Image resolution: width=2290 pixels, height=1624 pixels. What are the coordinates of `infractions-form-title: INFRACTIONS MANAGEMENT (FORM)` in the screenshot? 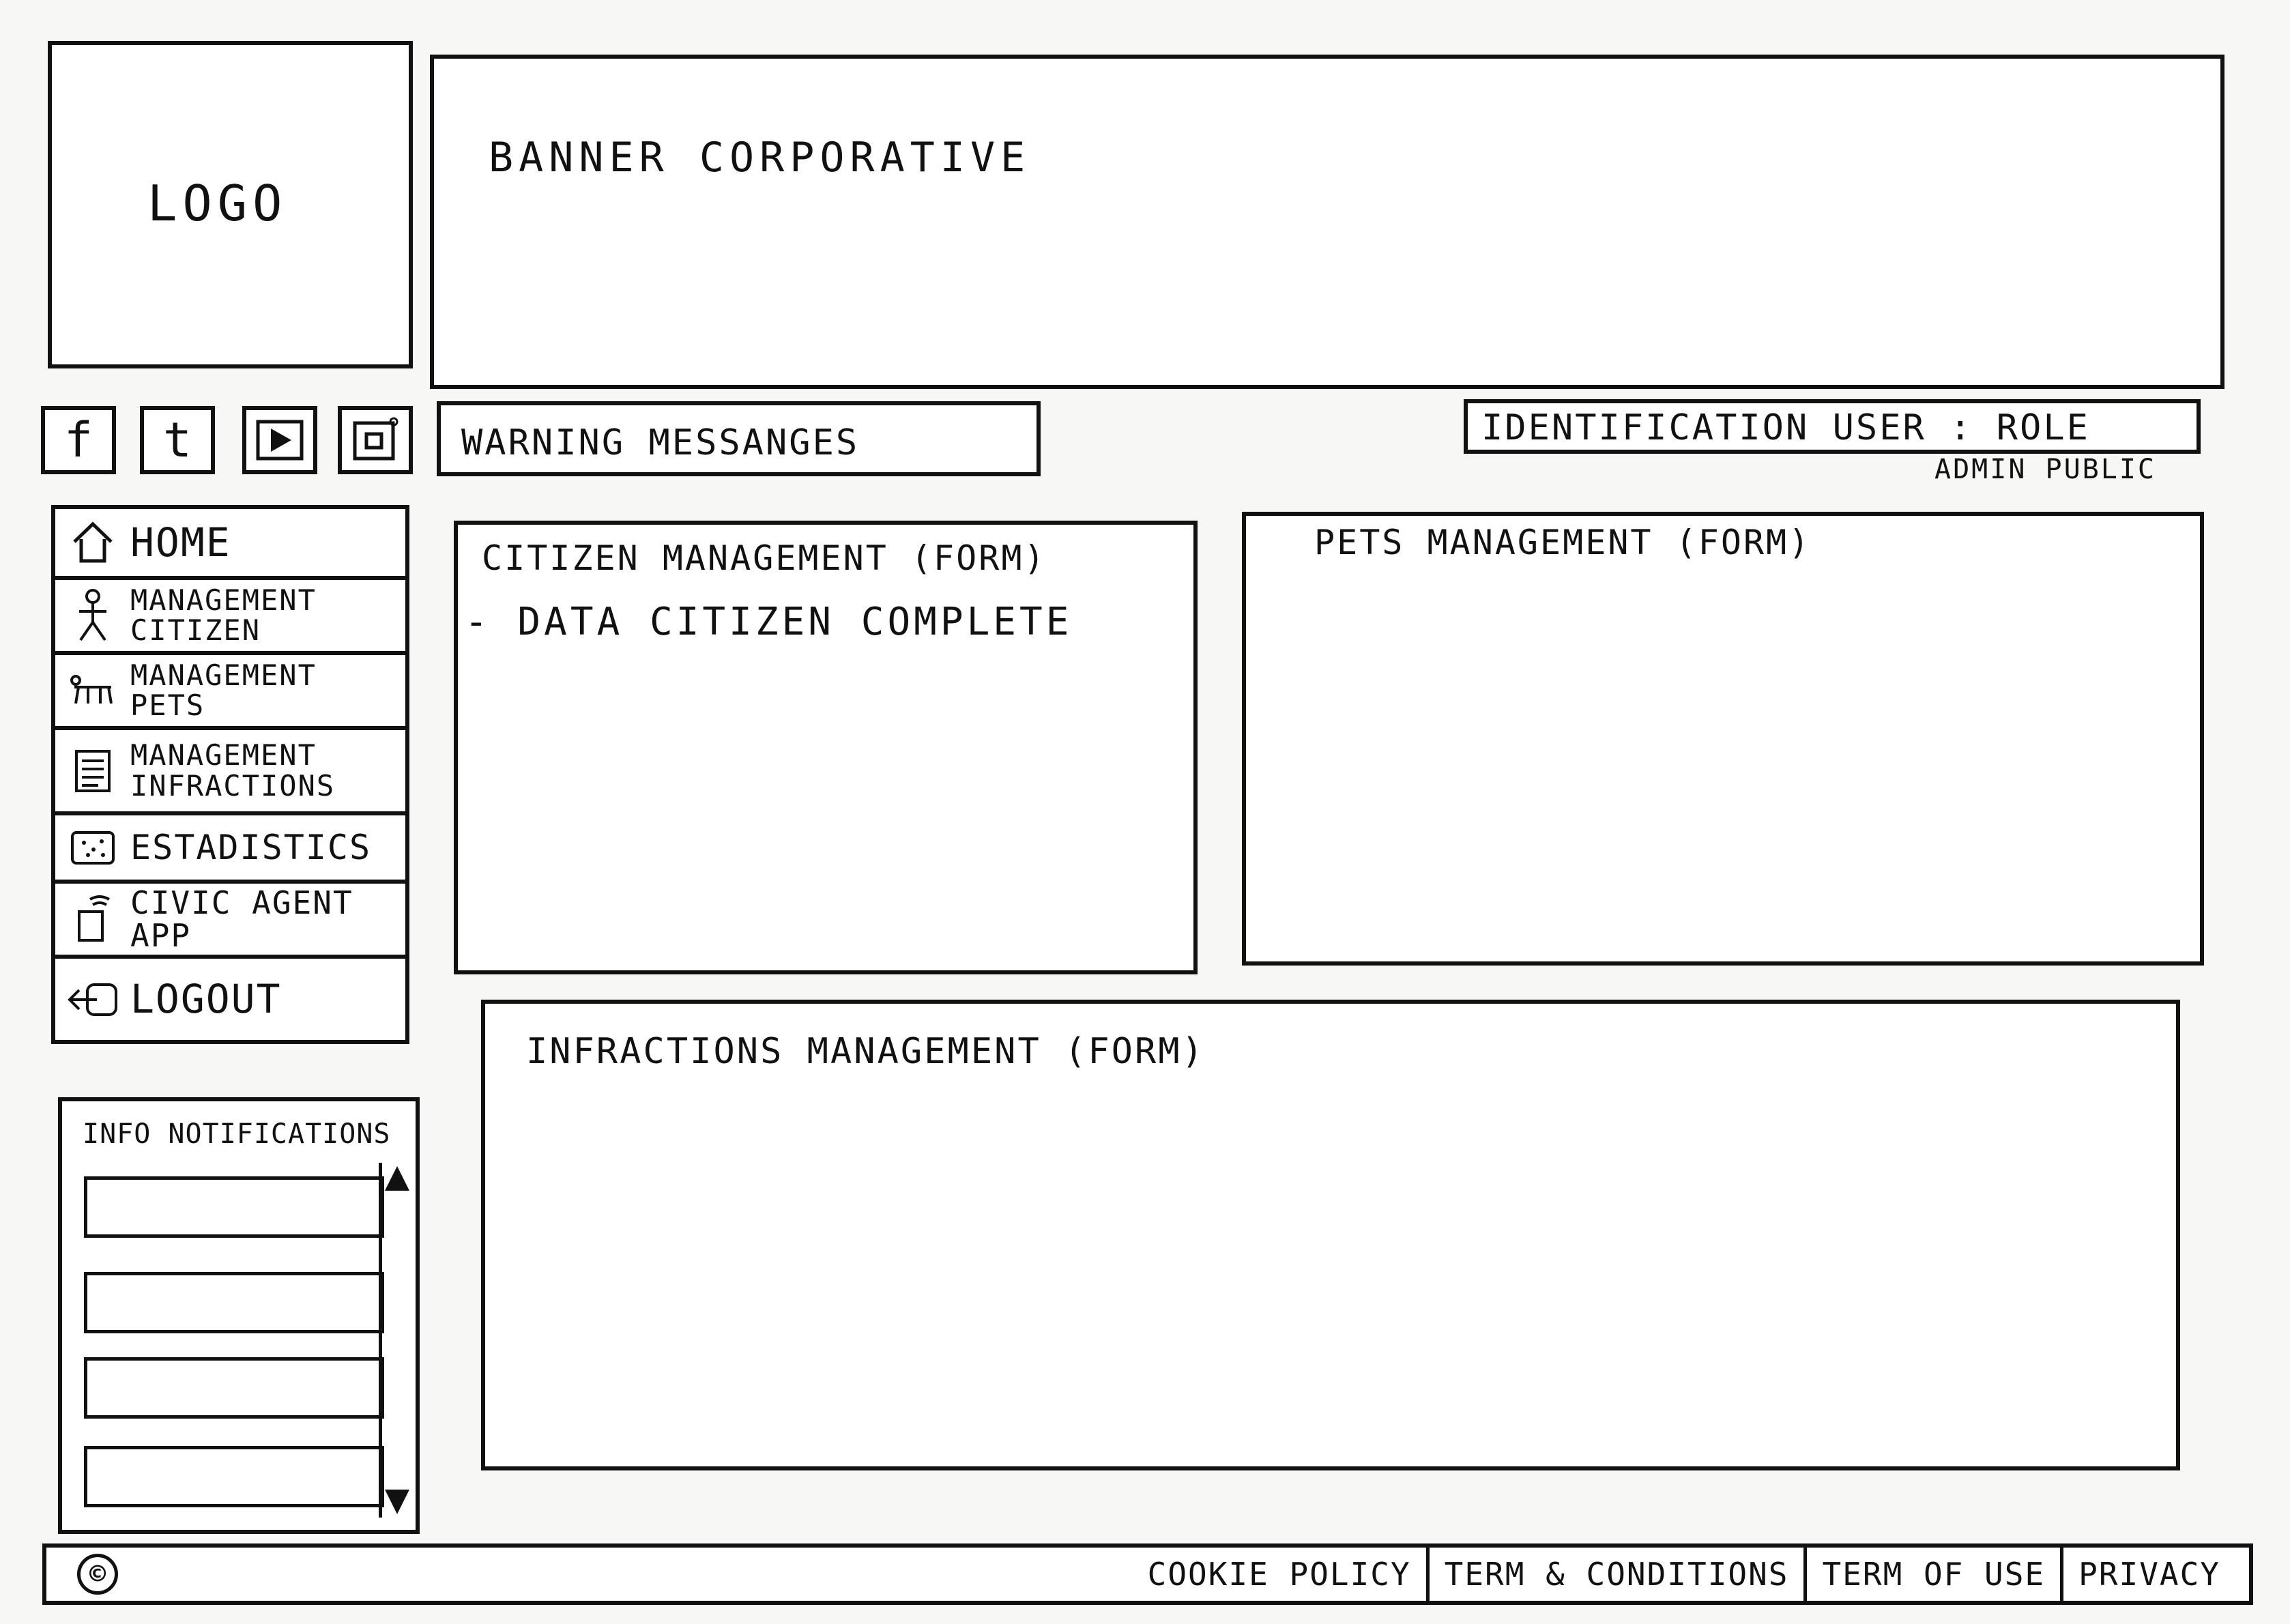 It's located at (865, 1051).